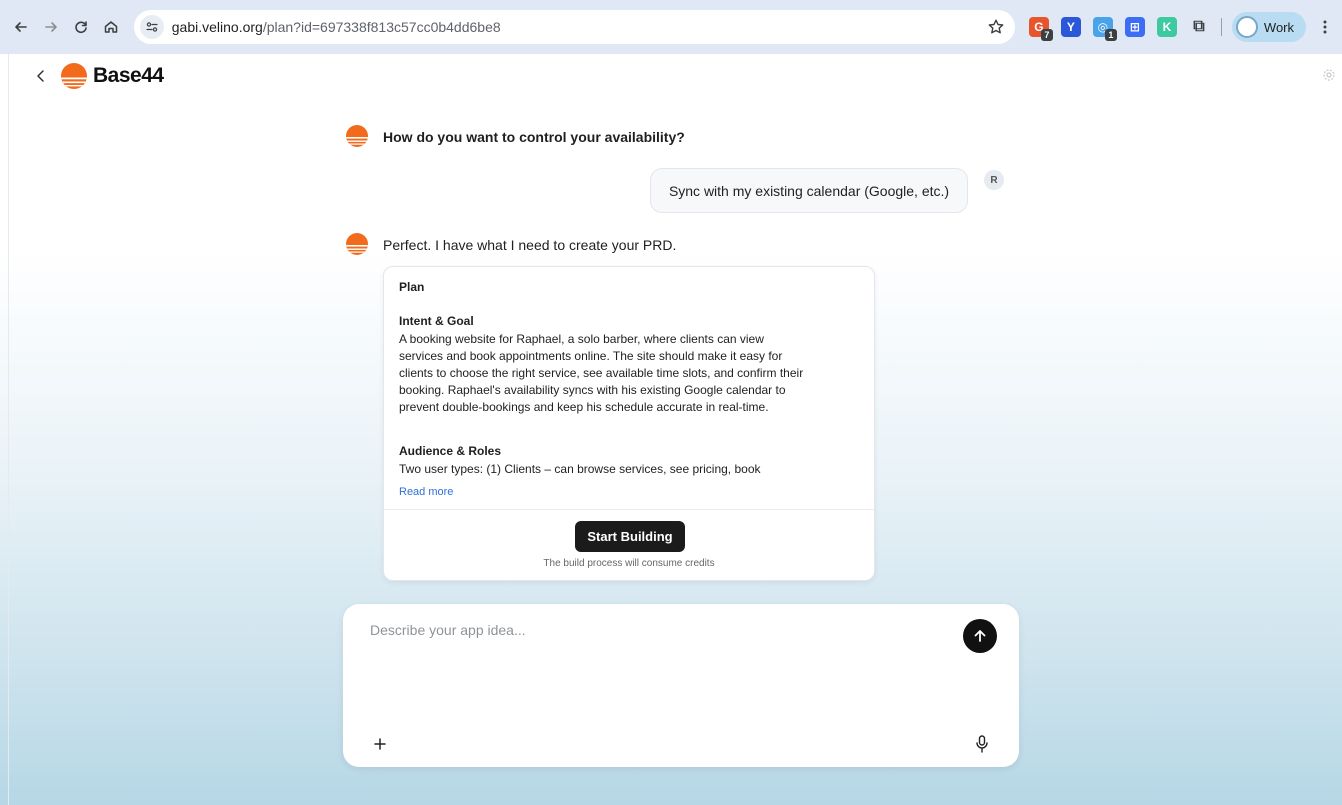 The width and height of the screenshot is (1342, 805). What do you see at coordinates (412, 287) in the screenshot?
I see `plan-title: Plan` at bounding box center [412, 287].